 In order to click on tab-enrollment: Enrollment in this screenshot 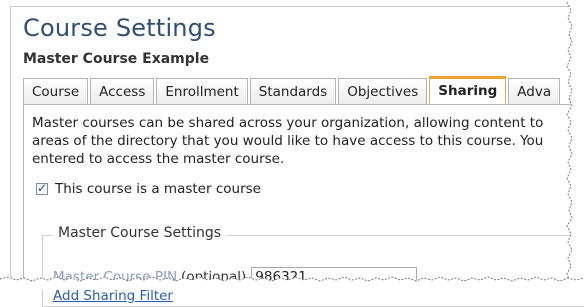, I will do `click(202, 91)`.